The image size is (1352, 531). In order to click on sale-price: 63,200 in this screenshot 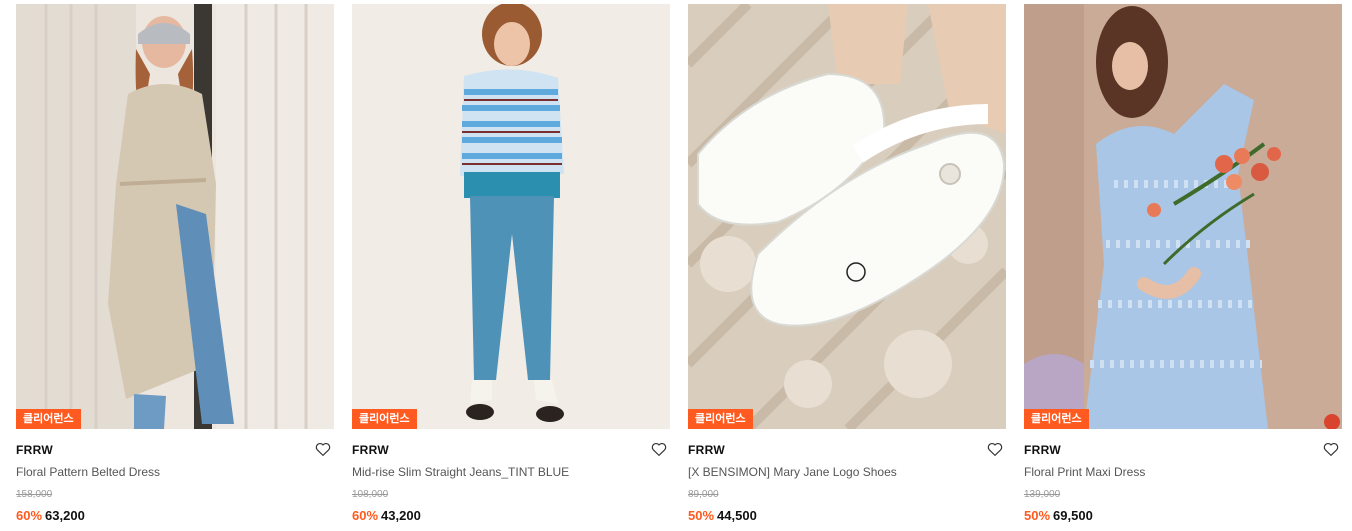, I will do `click(65, 515)`.